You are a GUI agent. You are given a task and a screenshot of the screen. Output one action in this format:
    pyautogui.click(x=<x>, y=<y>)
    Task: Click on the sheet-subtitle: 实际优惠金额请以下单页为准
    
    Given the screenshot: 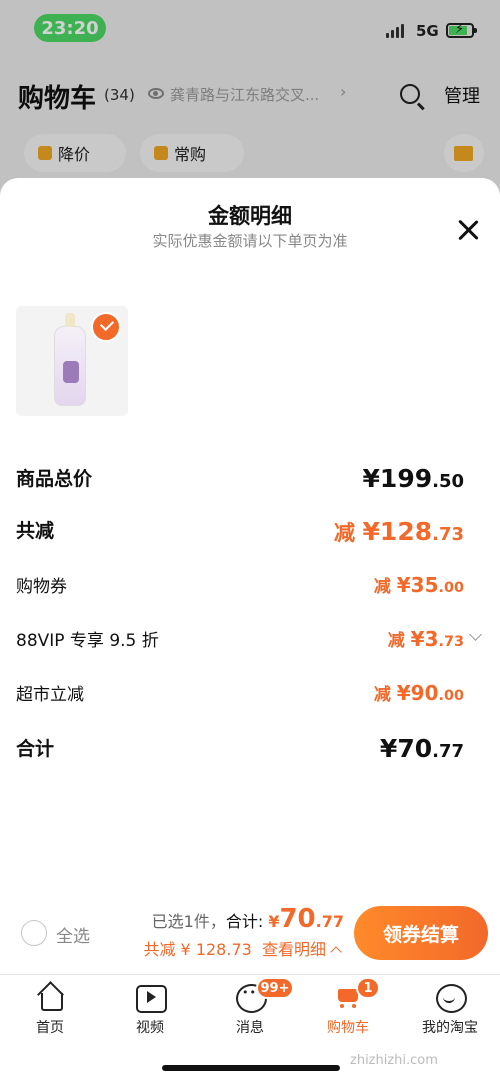 What is the action you would take?
    pyautogui.click(x=250, y=241)
    